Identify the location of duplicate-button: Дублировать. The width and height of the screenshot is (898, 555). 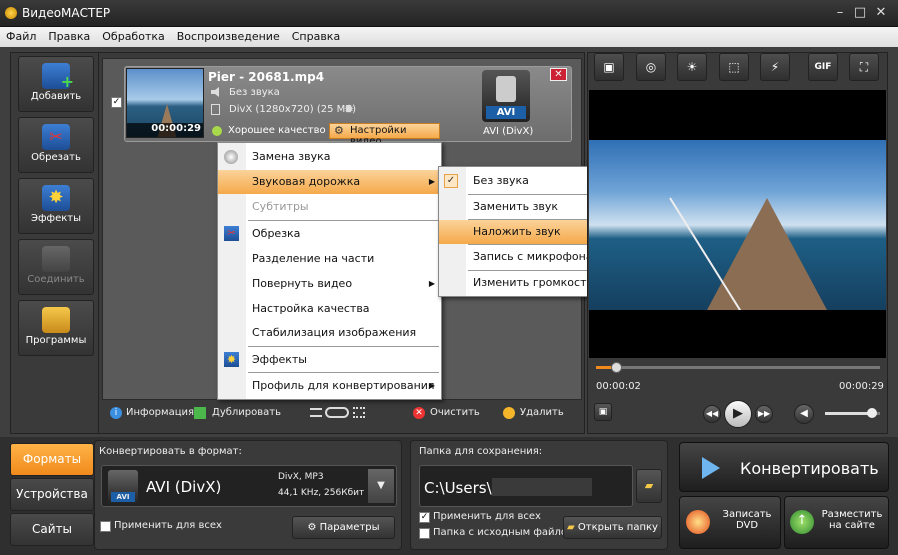
(246, 412).